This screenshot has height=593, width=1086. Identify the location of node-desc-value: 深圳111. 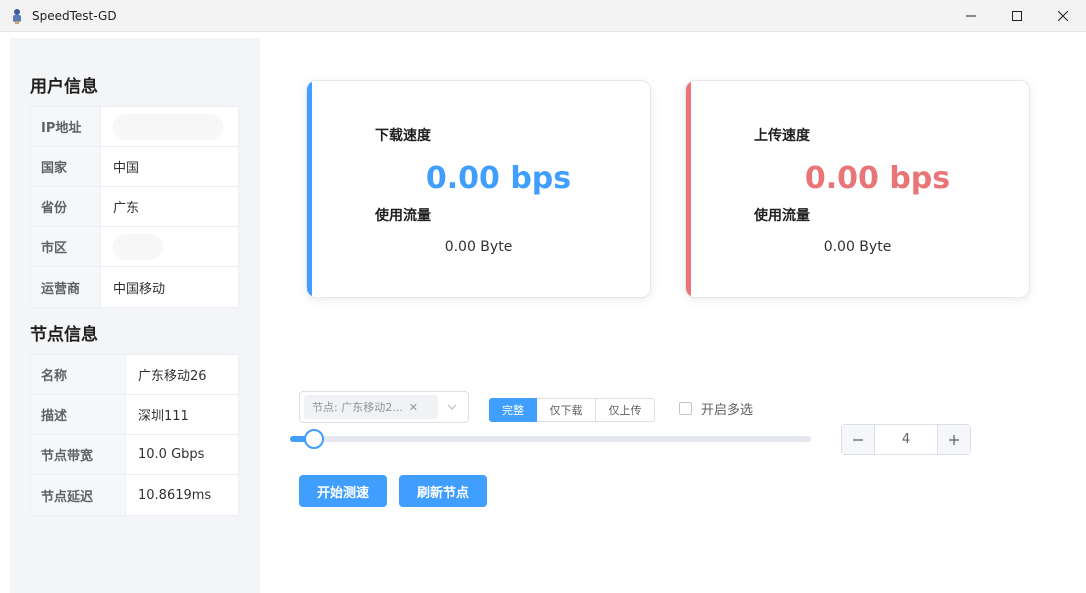
(163, 416).